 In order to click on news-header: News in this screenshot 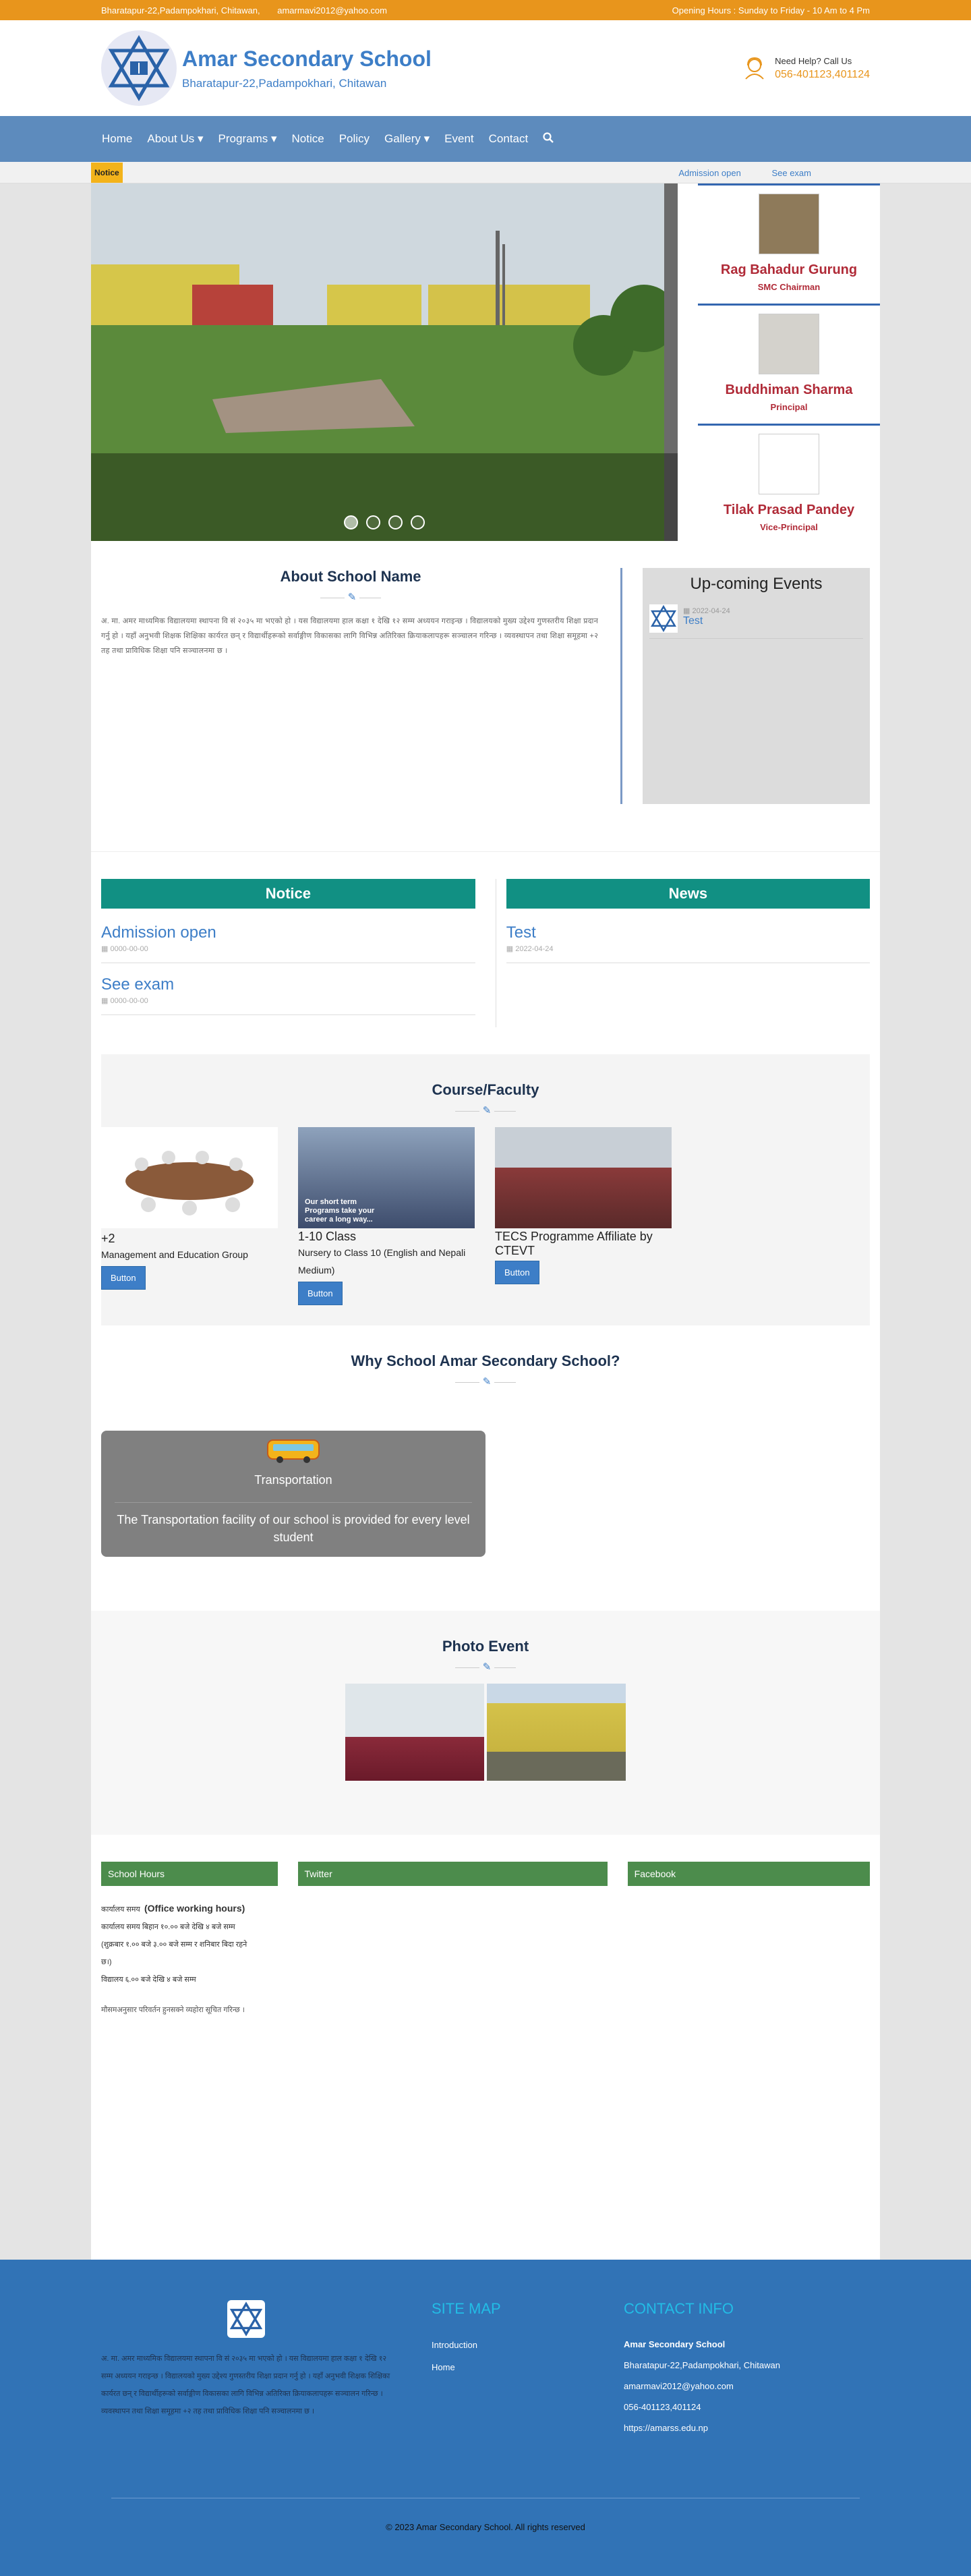, I will do `click(688, 894)`.